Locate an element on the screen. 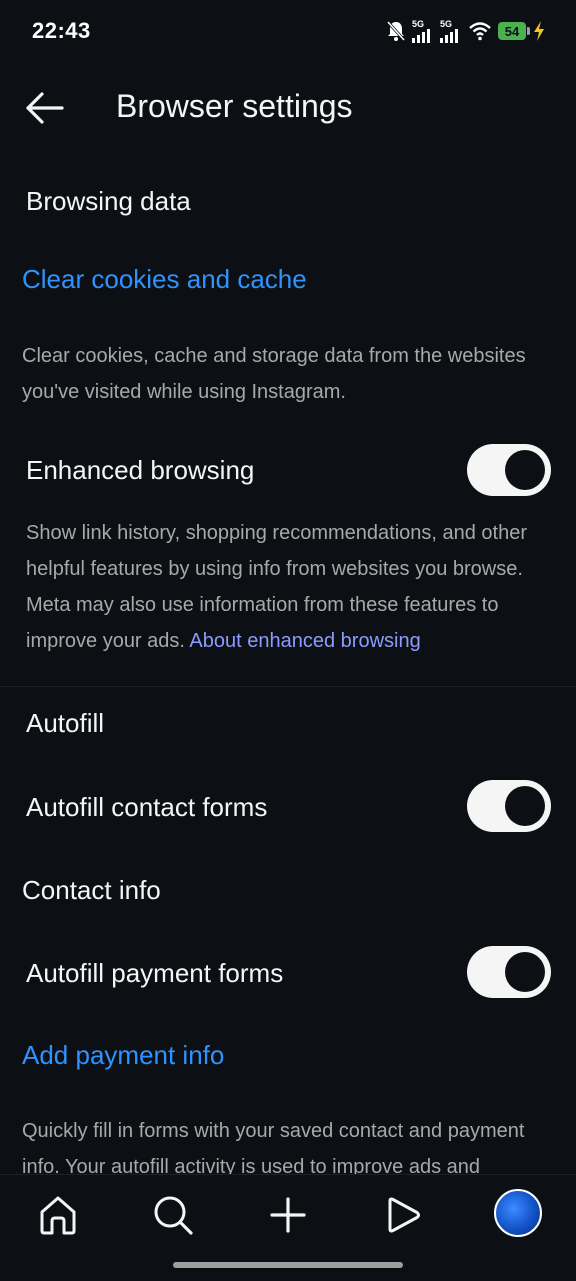  network-type-1: 5G is located at coordinates (418, 23).